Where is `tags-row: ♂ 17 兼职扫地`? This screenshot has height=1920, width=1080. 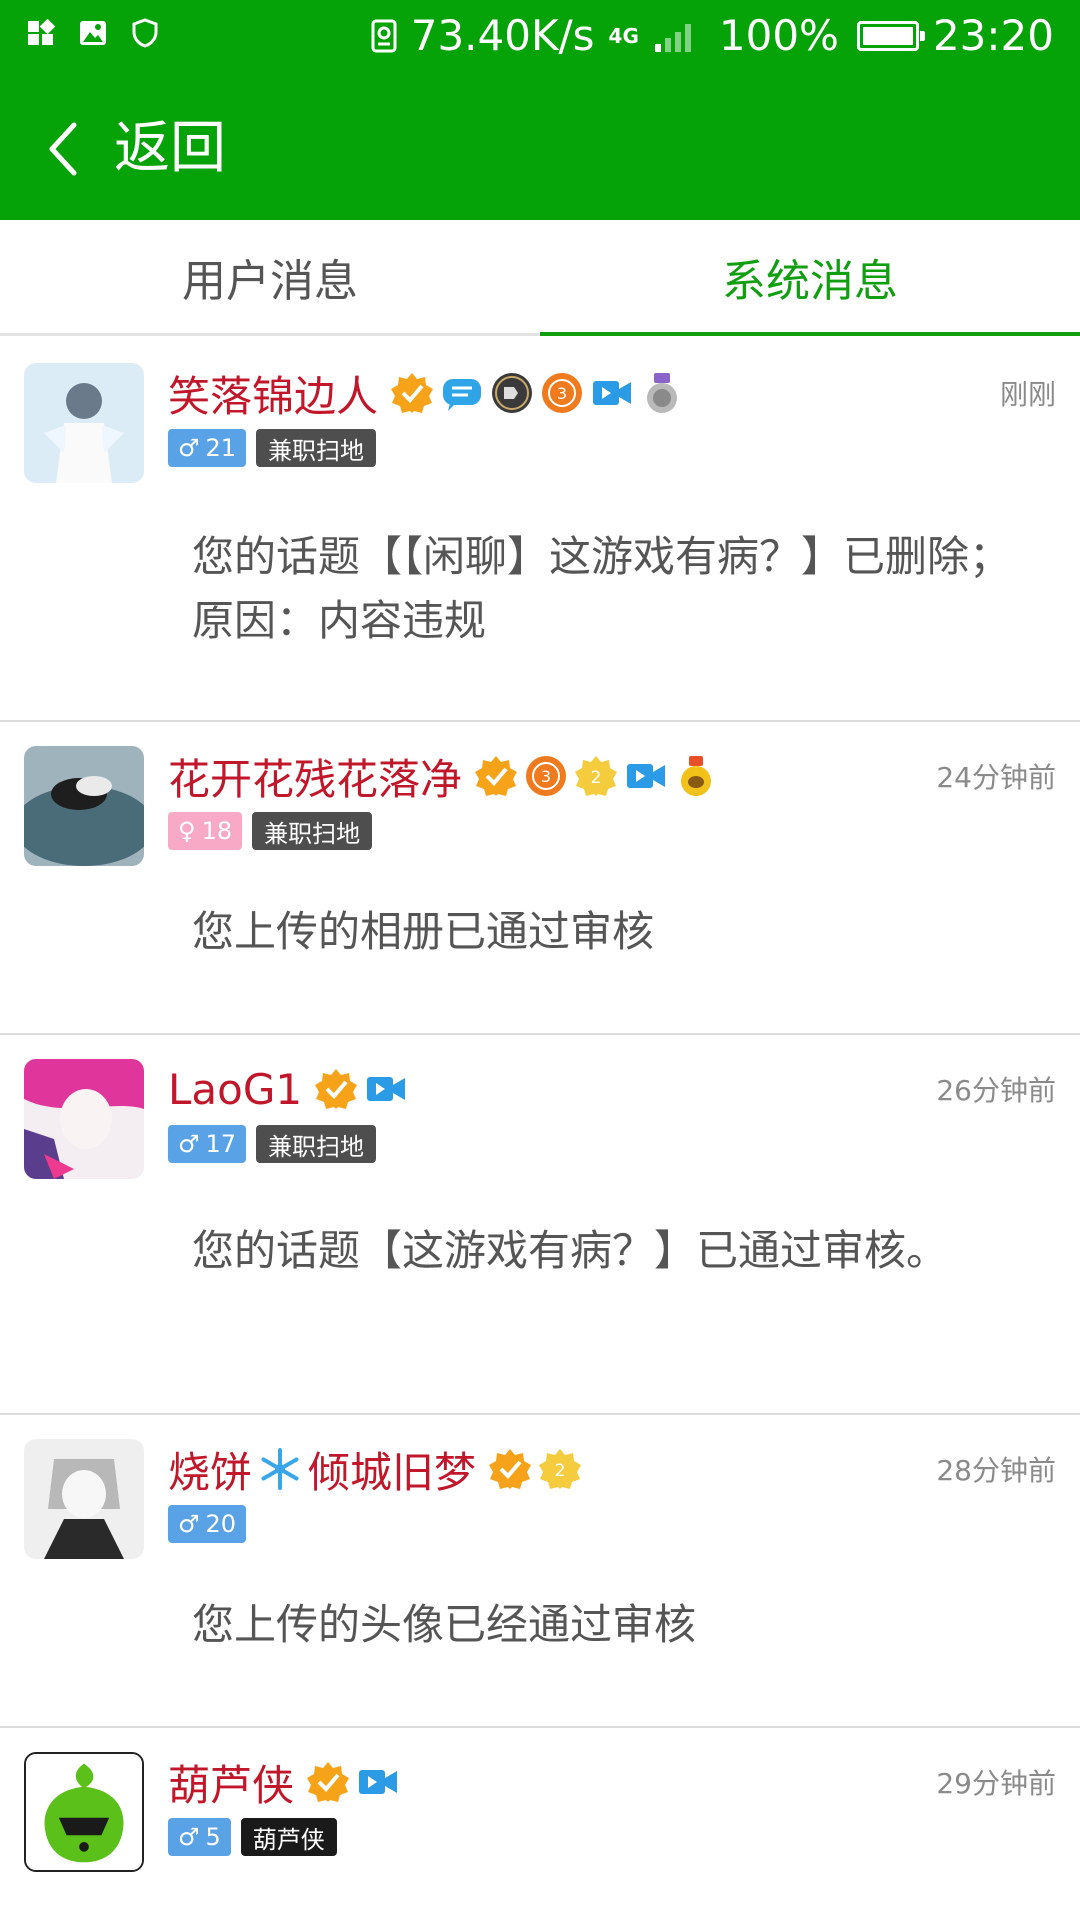 tags-row: ♂ 17 兼职扫地 is located at coordinates (272, 1144).